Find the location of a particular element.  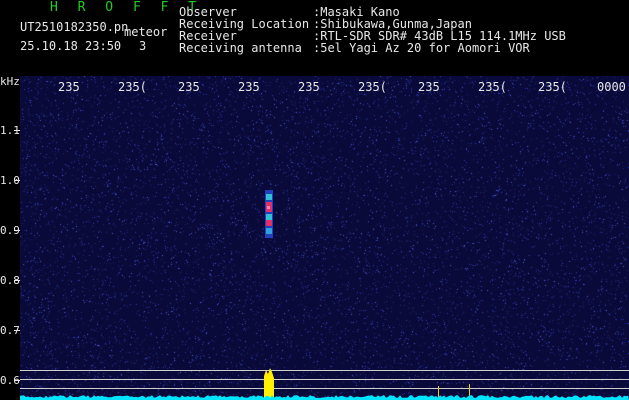

y-axis-unit: kHz is located at coordinates (10, 81).